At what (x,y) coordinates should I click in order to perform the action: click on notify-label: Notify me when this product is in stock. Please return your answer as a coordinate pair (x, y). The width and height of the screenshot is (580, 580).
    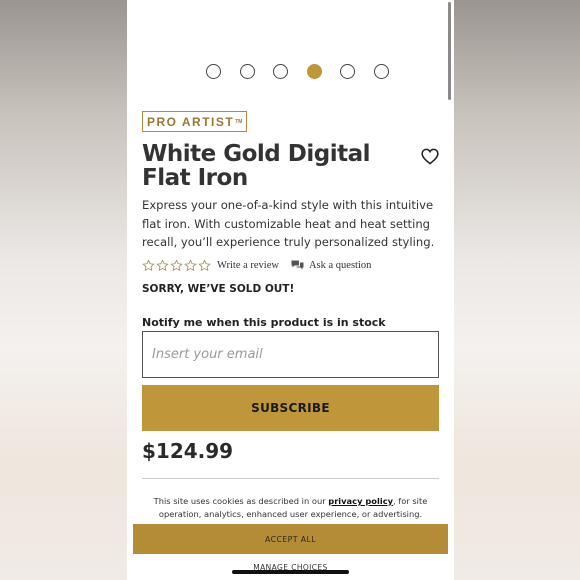
    Looking at the image, I should click on (264, 322).